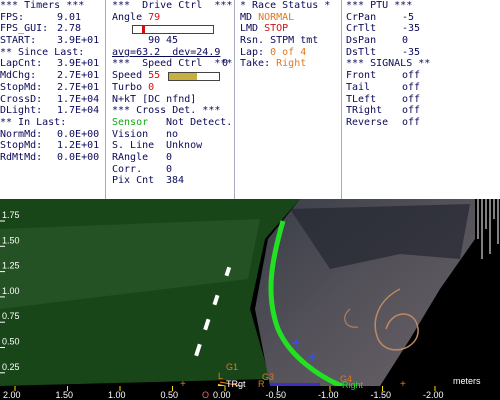  What do you see at coordinates (78, 111) in the screenshot?
I see `dlight-value: 1.7E+04` at bounding box center [78, 111].